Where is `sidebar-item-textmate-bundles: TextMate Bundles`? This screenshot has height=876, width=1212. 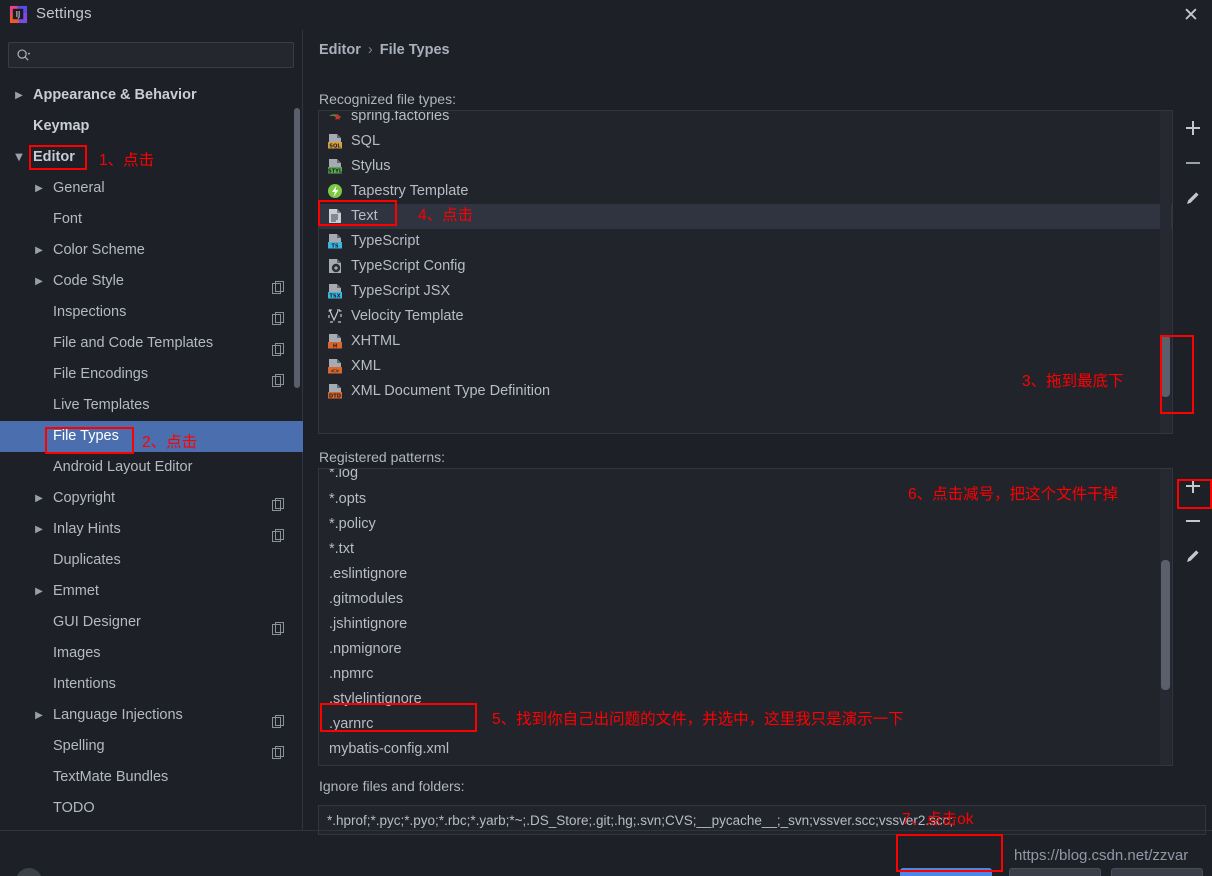
sidebar-item-textmate-bundles: TextMate Bundles is located at coordinates (151, 777).